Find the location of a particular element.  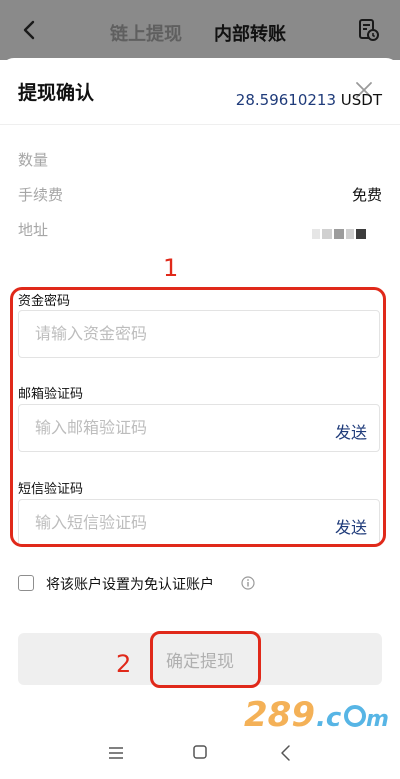

fee-value: 免费 is located at coordinates (366, 195).